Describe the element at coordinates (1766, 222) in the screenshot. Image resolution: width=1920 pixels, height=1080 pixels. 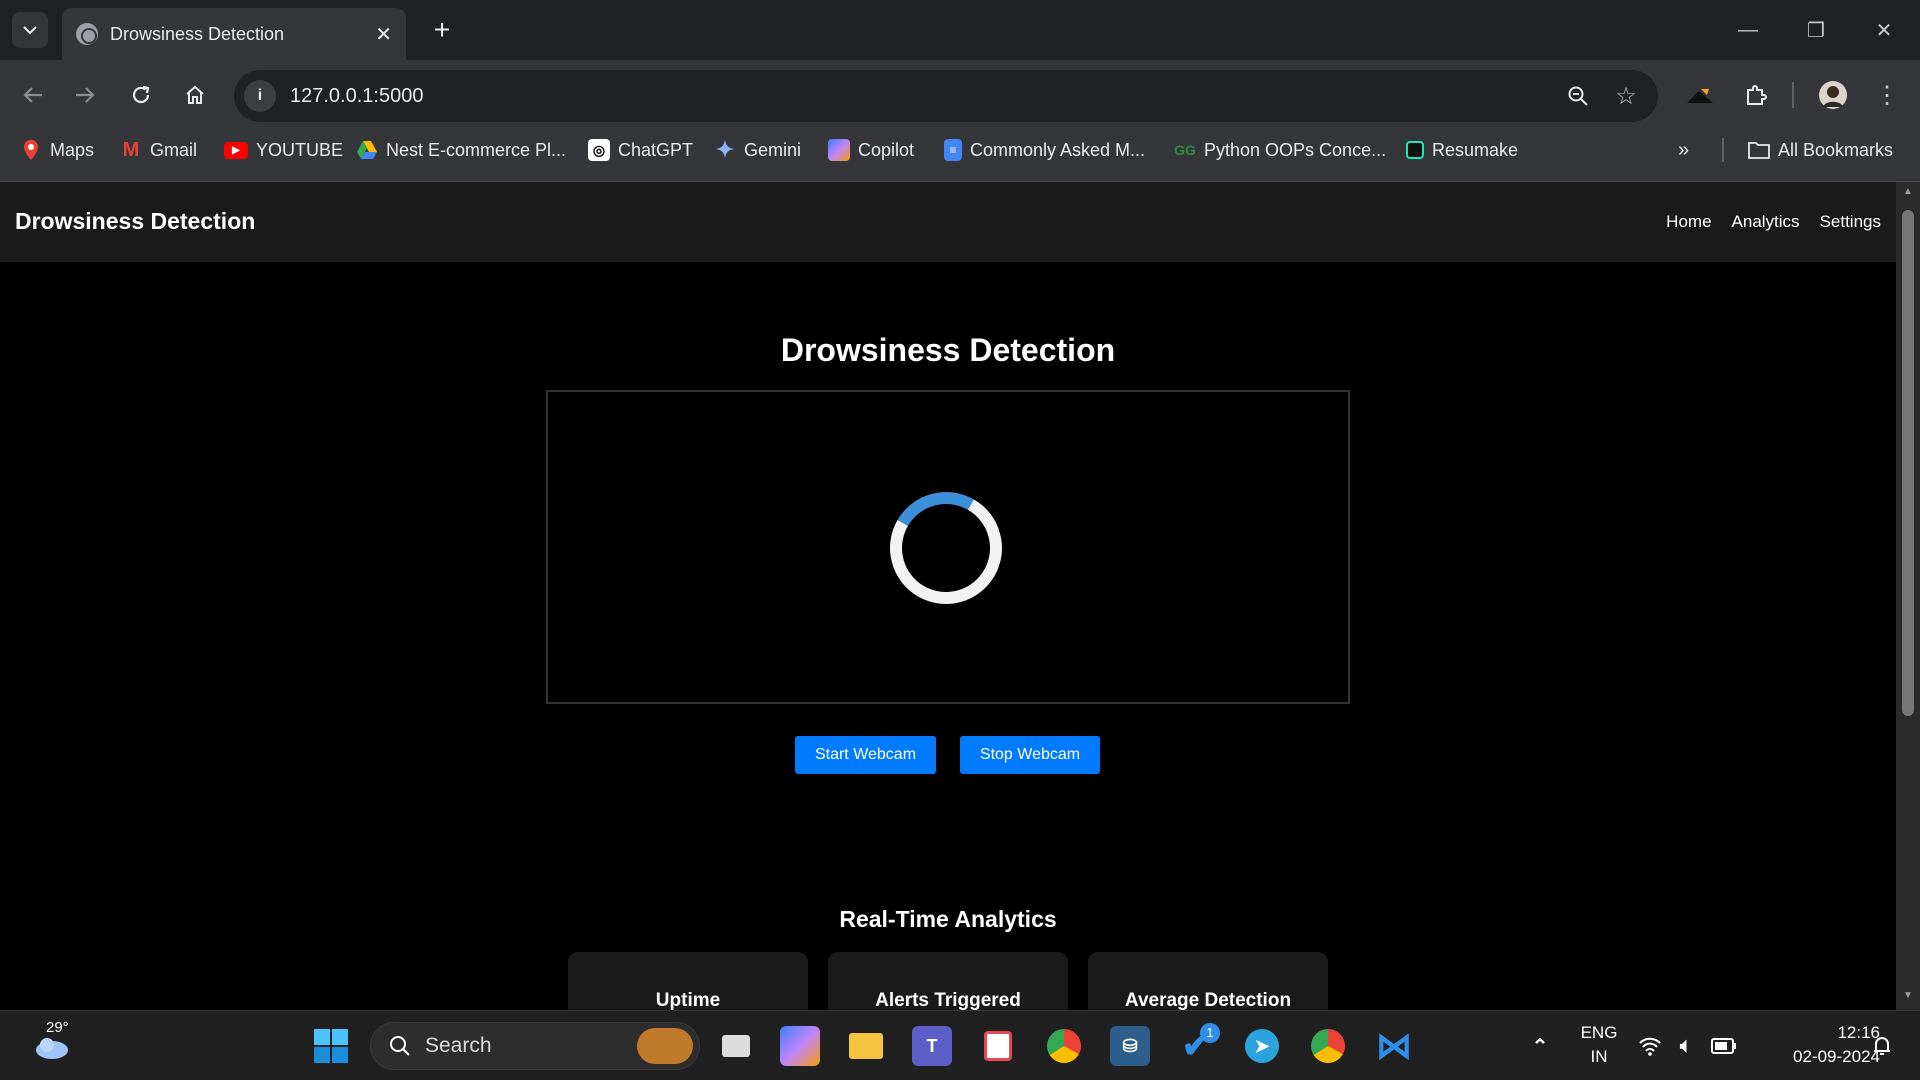
I see `nav-link-analytics: Analytics` at that location.